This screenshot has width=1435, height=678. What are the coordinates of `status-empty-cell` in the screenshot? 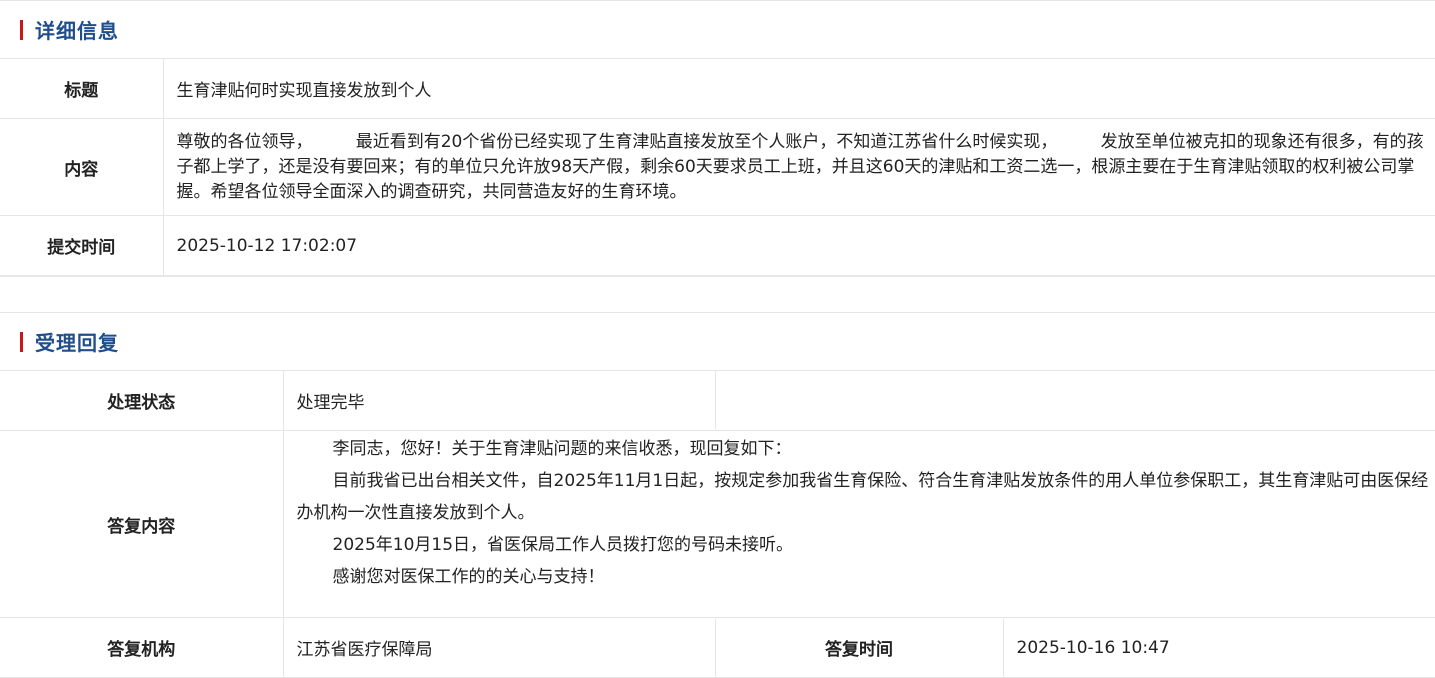 It's located at (1074, 400).